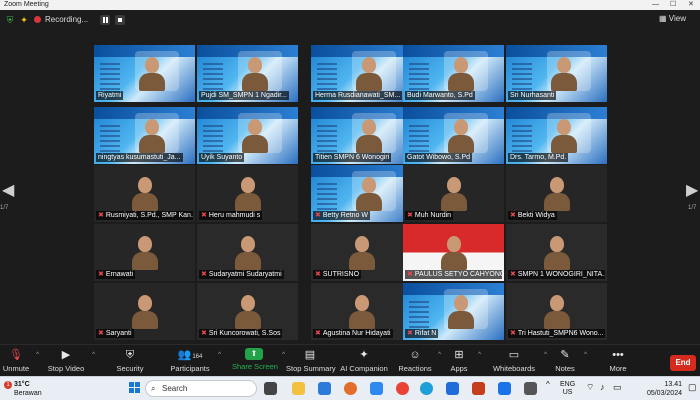  Describe the element at coordinates (361, 193) in the screenshot. I see `participant-tile: ✖ Betty Retno W` at that location.